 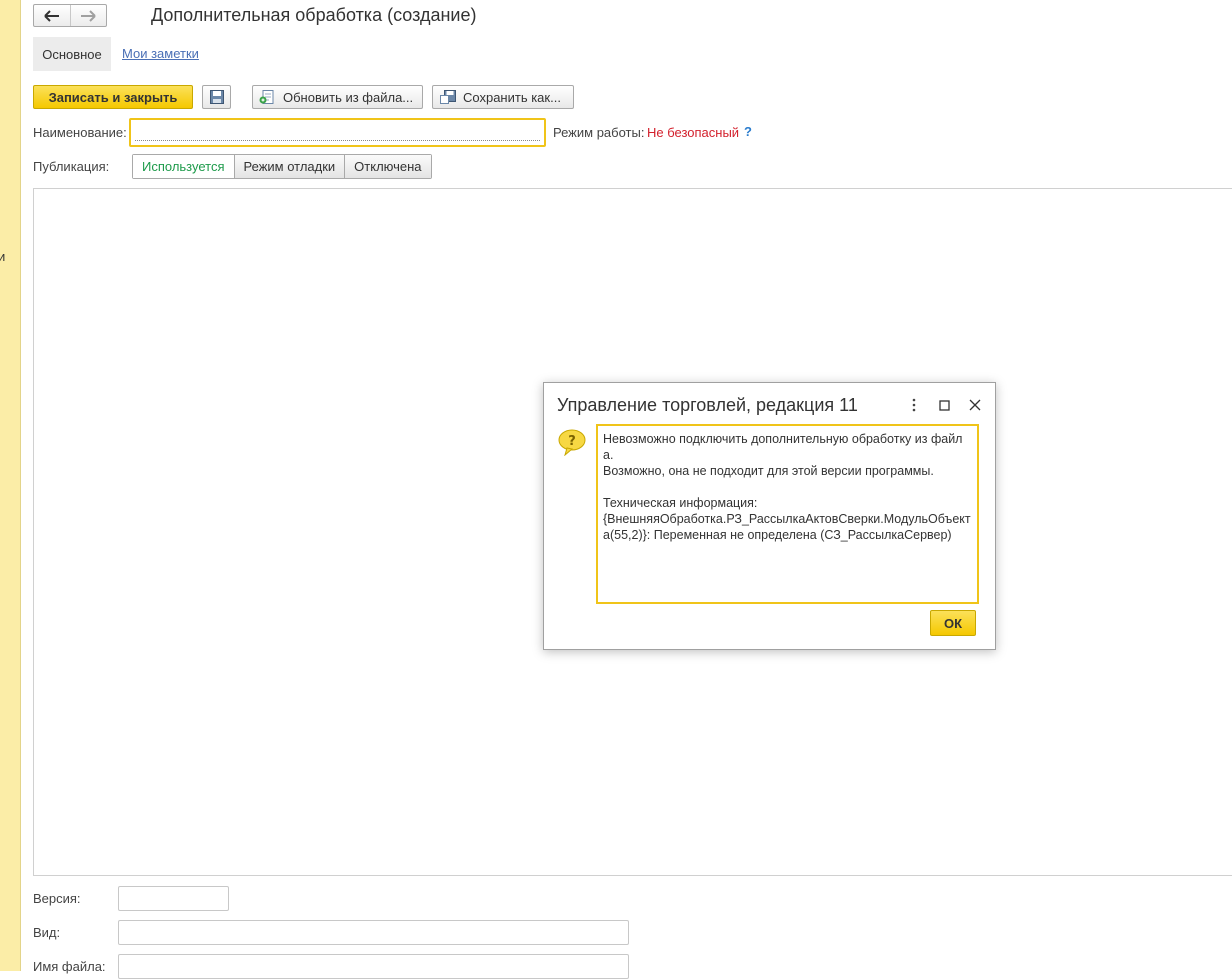 I want to click on version-label: Версия:, so click(x=57, y=898).